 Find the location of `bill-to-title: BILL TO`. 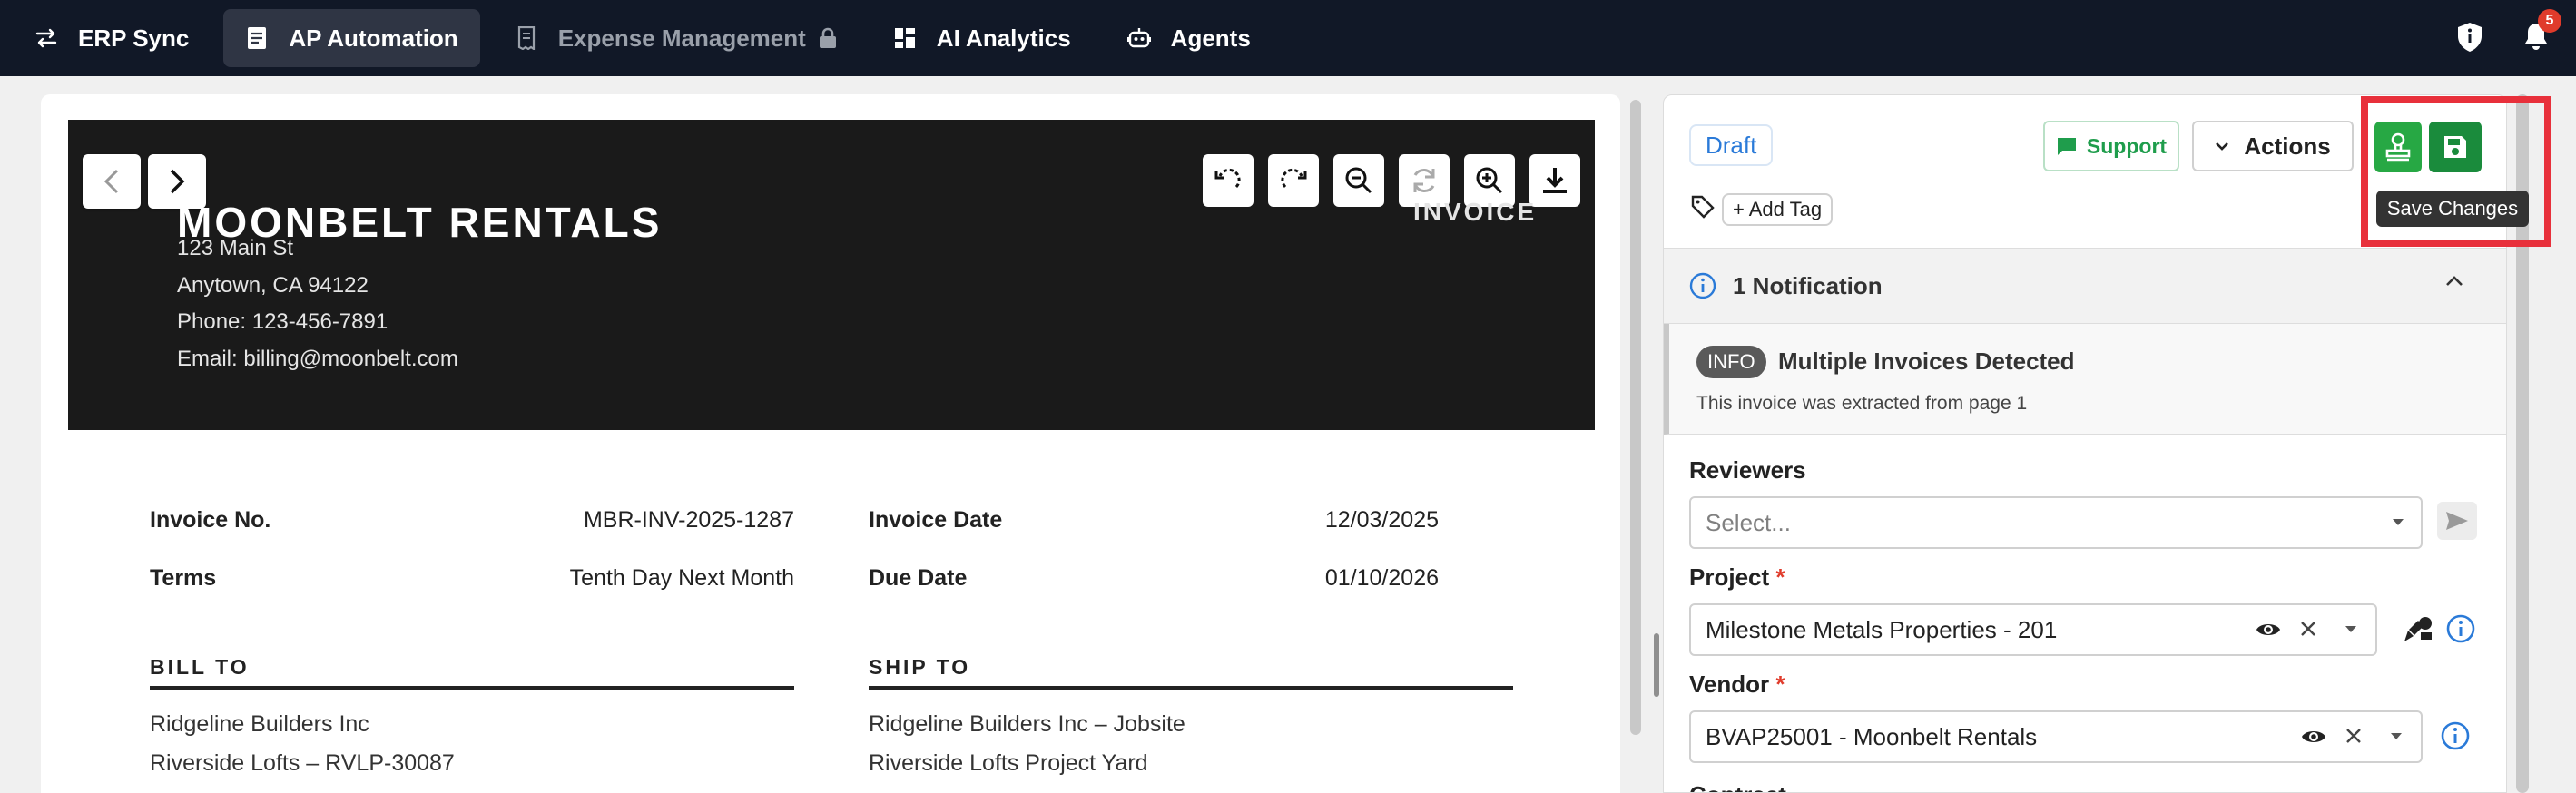

bill-to-title: BILL TO is located at coordinates (200, 667).